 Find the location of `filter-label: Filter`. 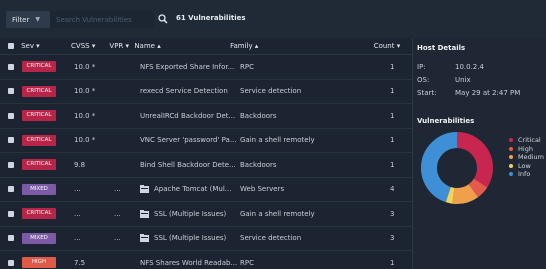

filter-label: Filter is located at coordinates (21, 19).